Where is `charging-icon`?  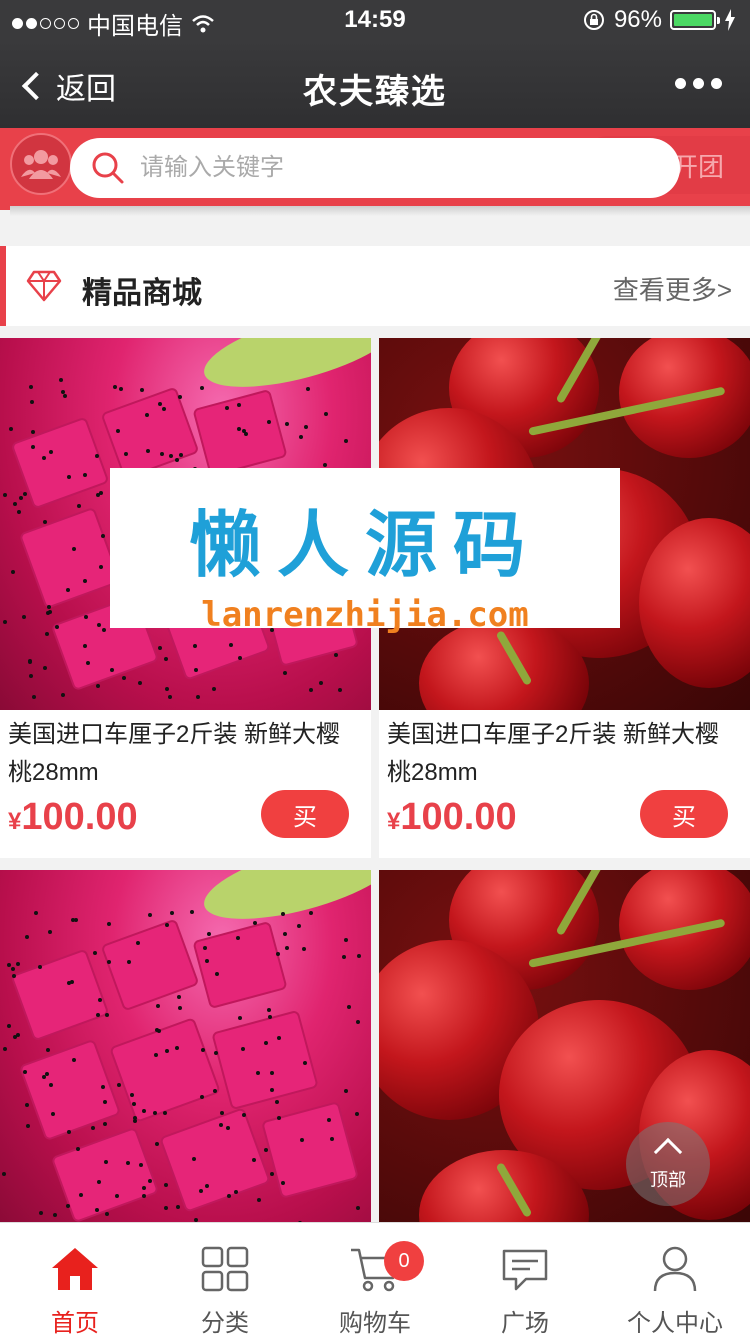 charging-icon is located at coordinates (730, 20).